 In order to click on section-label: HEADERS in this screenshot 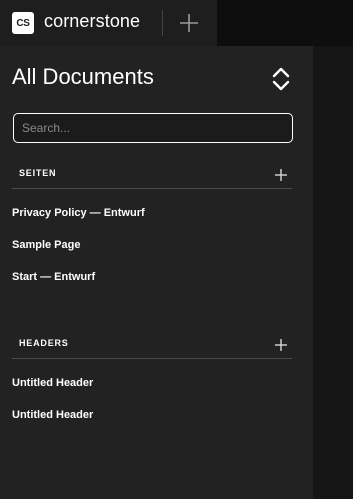, I will do `click(44, 343)`.